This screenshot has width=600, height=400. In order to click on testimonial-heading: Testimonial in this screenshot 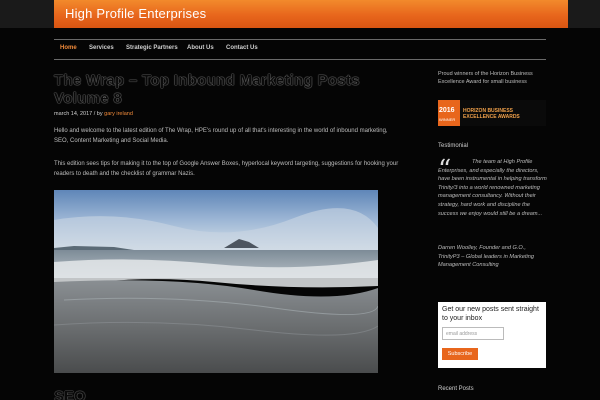, I will do `click(453, 146)`.